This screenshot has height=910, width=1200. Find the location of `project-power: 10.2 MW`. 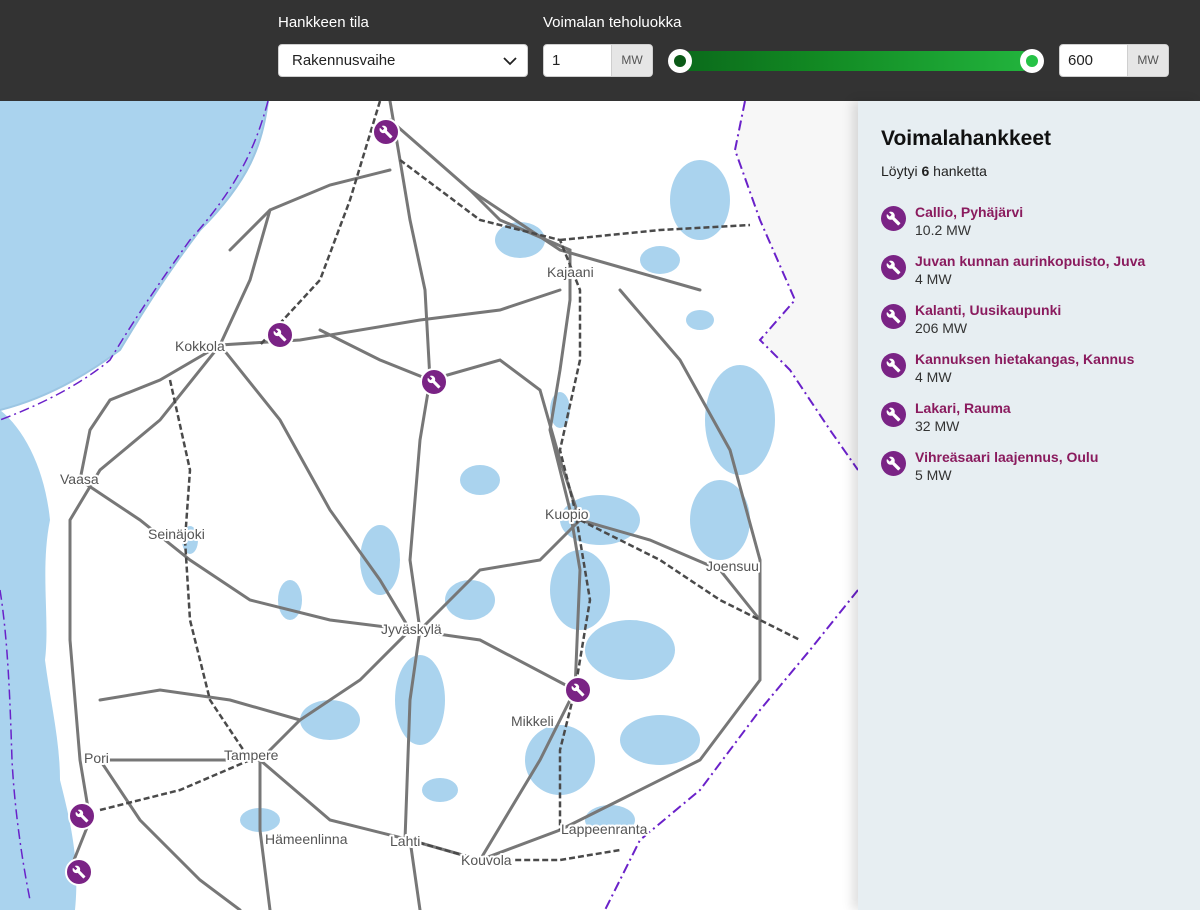

project-power: 10.2 MW is located at coordinates (943, 230).